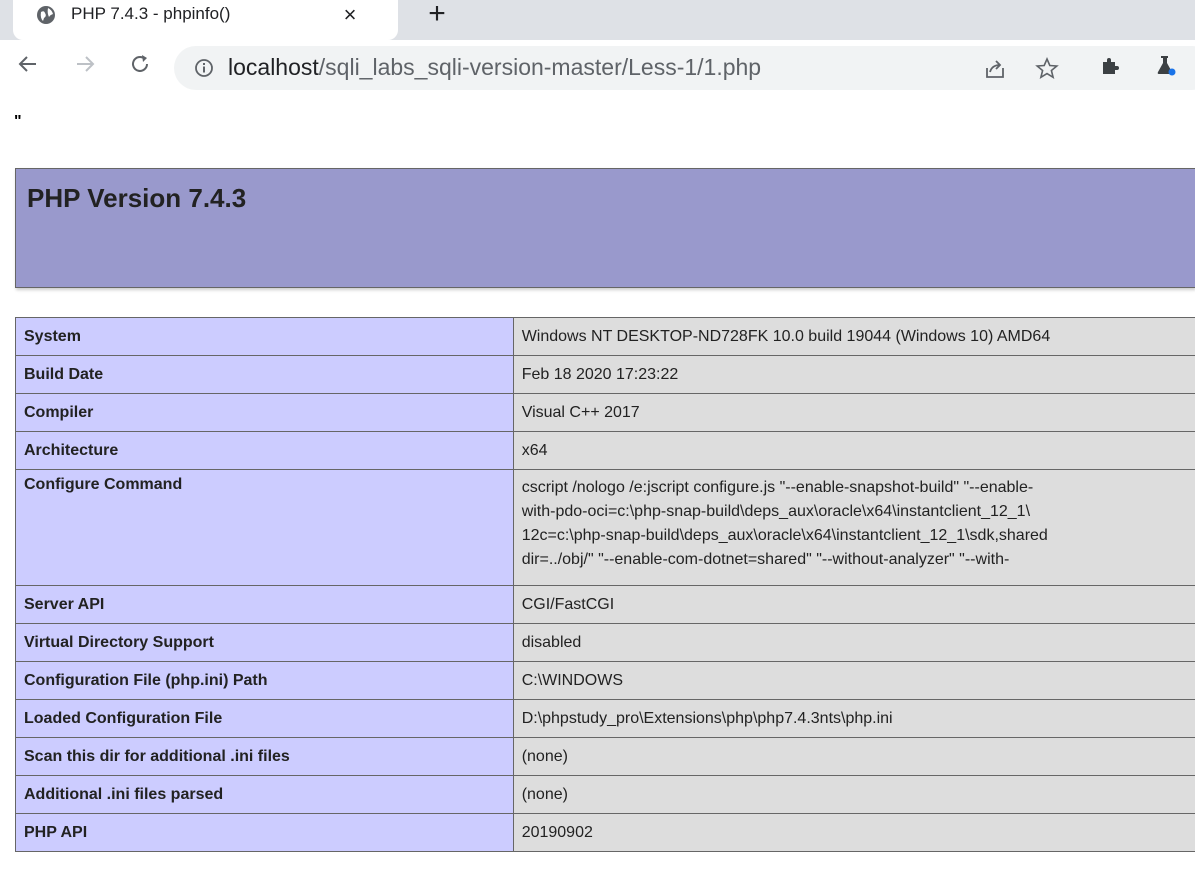  I want to click on row-value: Visual C++ 2017, so click(853, 412).